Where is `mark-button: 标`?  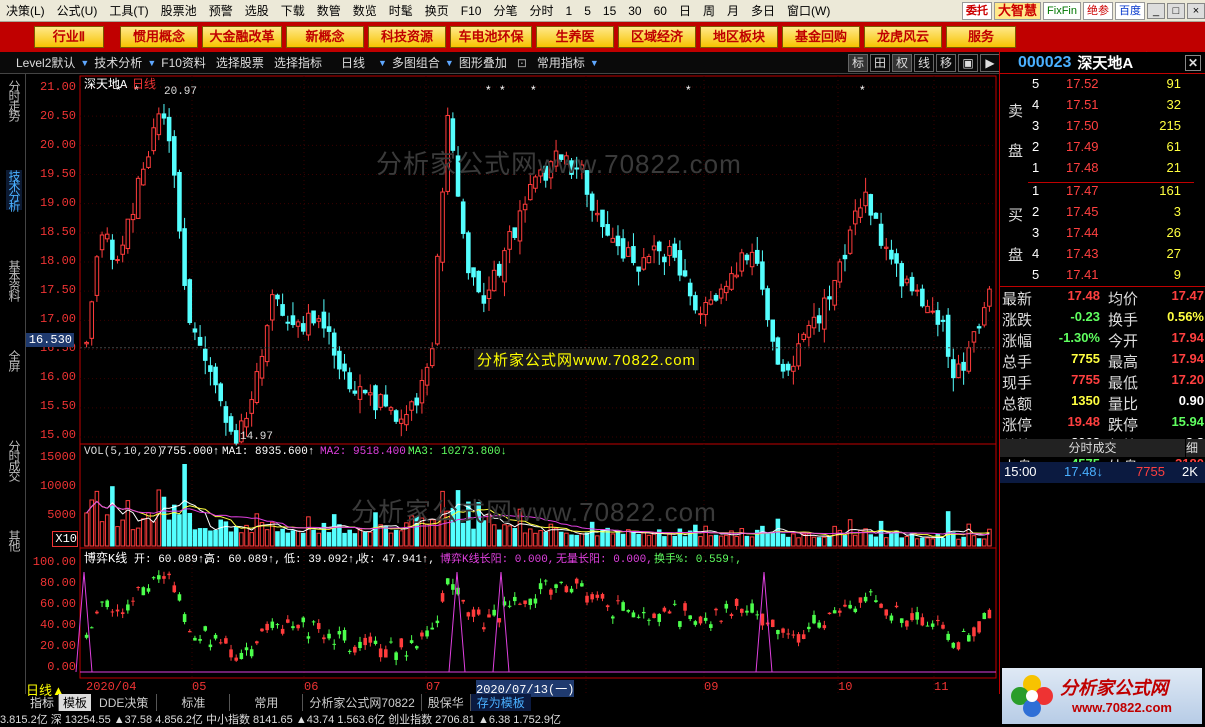
mark-button: 标 is located at coordinates (858, 62).